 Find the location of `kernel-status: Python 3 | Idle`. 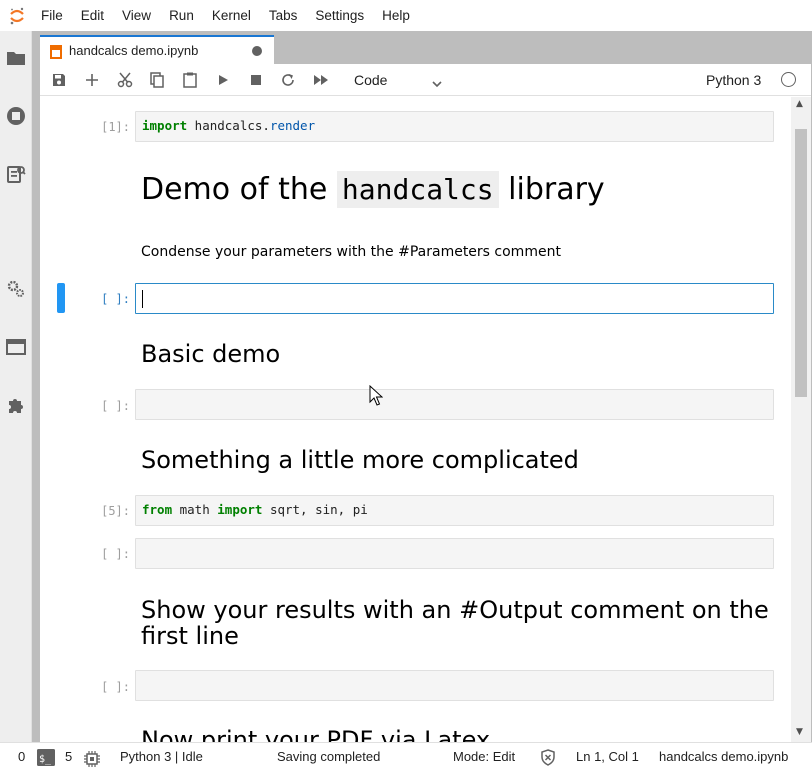

kernel-status: Python 3 | Idle is located at coordinates (161, 756).